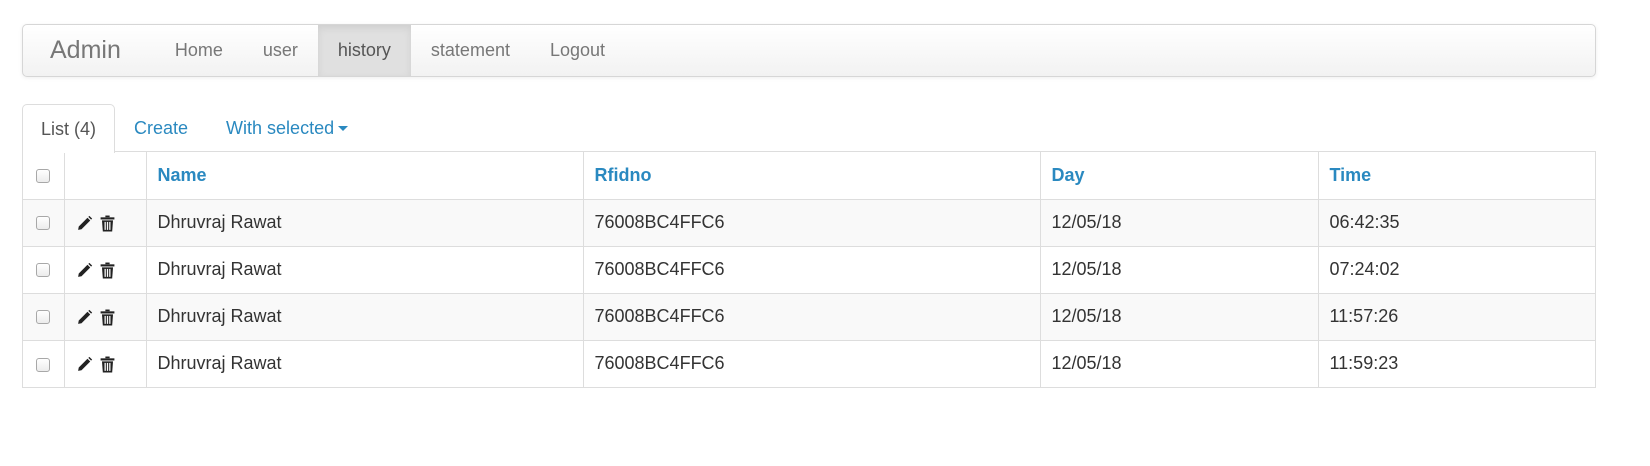  What do you see at coordinates (1456, 270) in the screenshot?
I see `cell-time: 07:24:02` at bounding box center [1456, 270].